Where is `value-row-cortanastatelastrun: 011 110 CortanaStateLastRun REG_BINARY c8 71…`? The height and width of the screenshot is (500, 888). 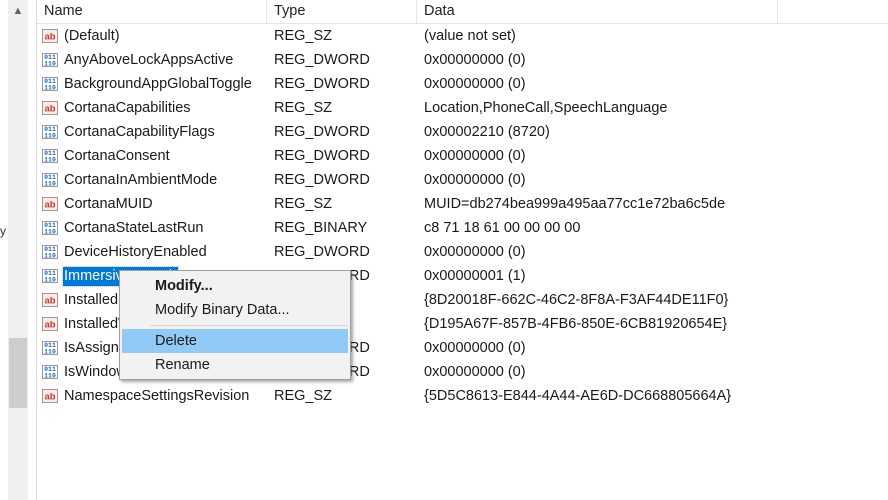 value-row-cortanastatelastrun: 011 110 CortanaStateLastRun REG_BINARY c8 71… is located at coordinates (462, 228).